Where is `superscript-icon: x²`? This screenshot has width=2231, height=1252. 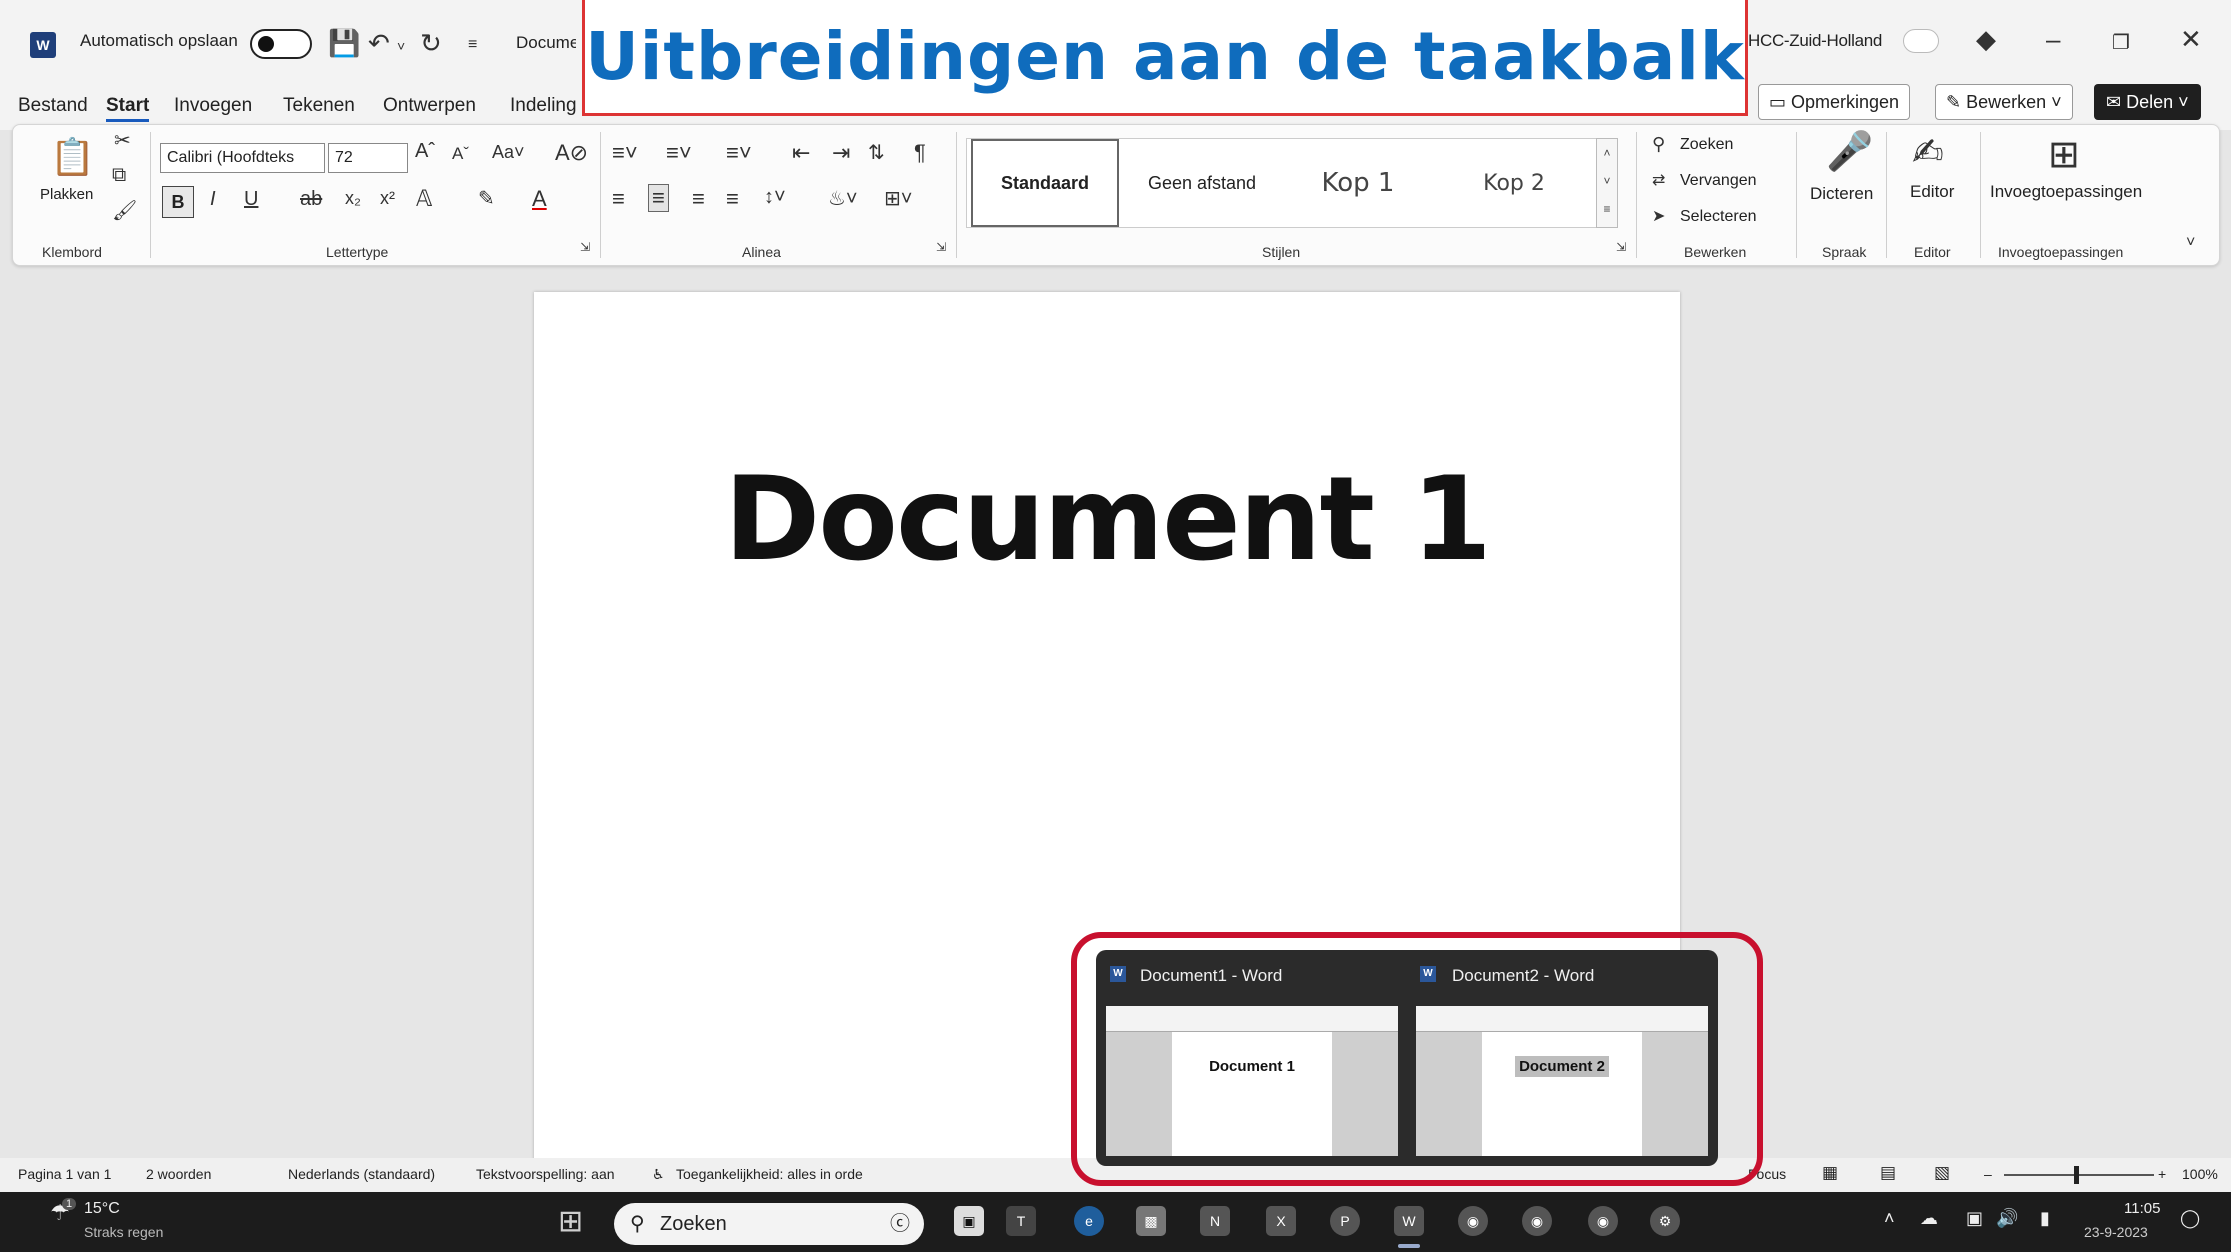 superscript-icon: x² is located at coordinates (387, 198).